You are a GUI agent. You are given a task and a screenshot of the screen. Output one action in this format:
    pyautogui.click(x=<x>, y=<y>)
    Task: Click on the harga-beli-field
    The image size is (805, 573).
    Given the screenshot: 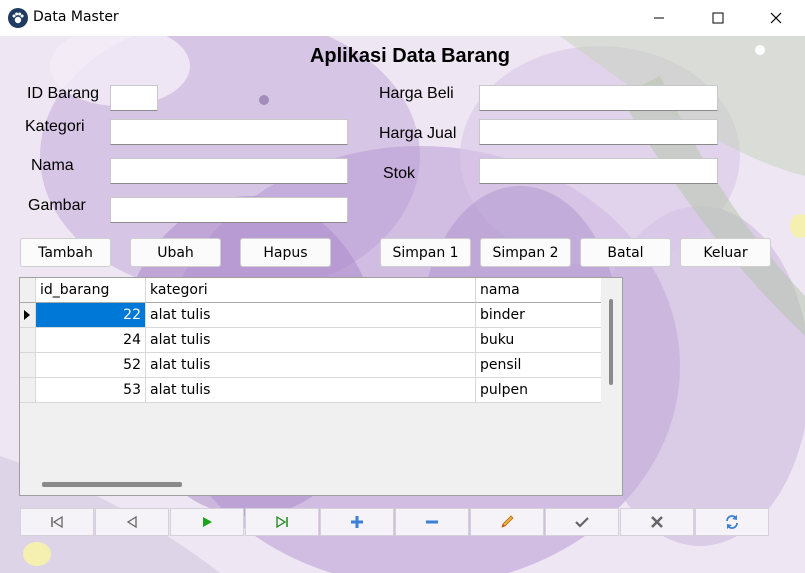 What is the action you would take?
    pyautogui.click(x=598, y=98)
    